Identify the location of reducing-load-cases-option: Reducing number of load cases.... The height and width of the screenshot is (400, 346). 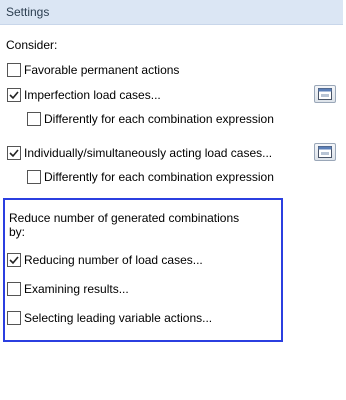
(105, 260).